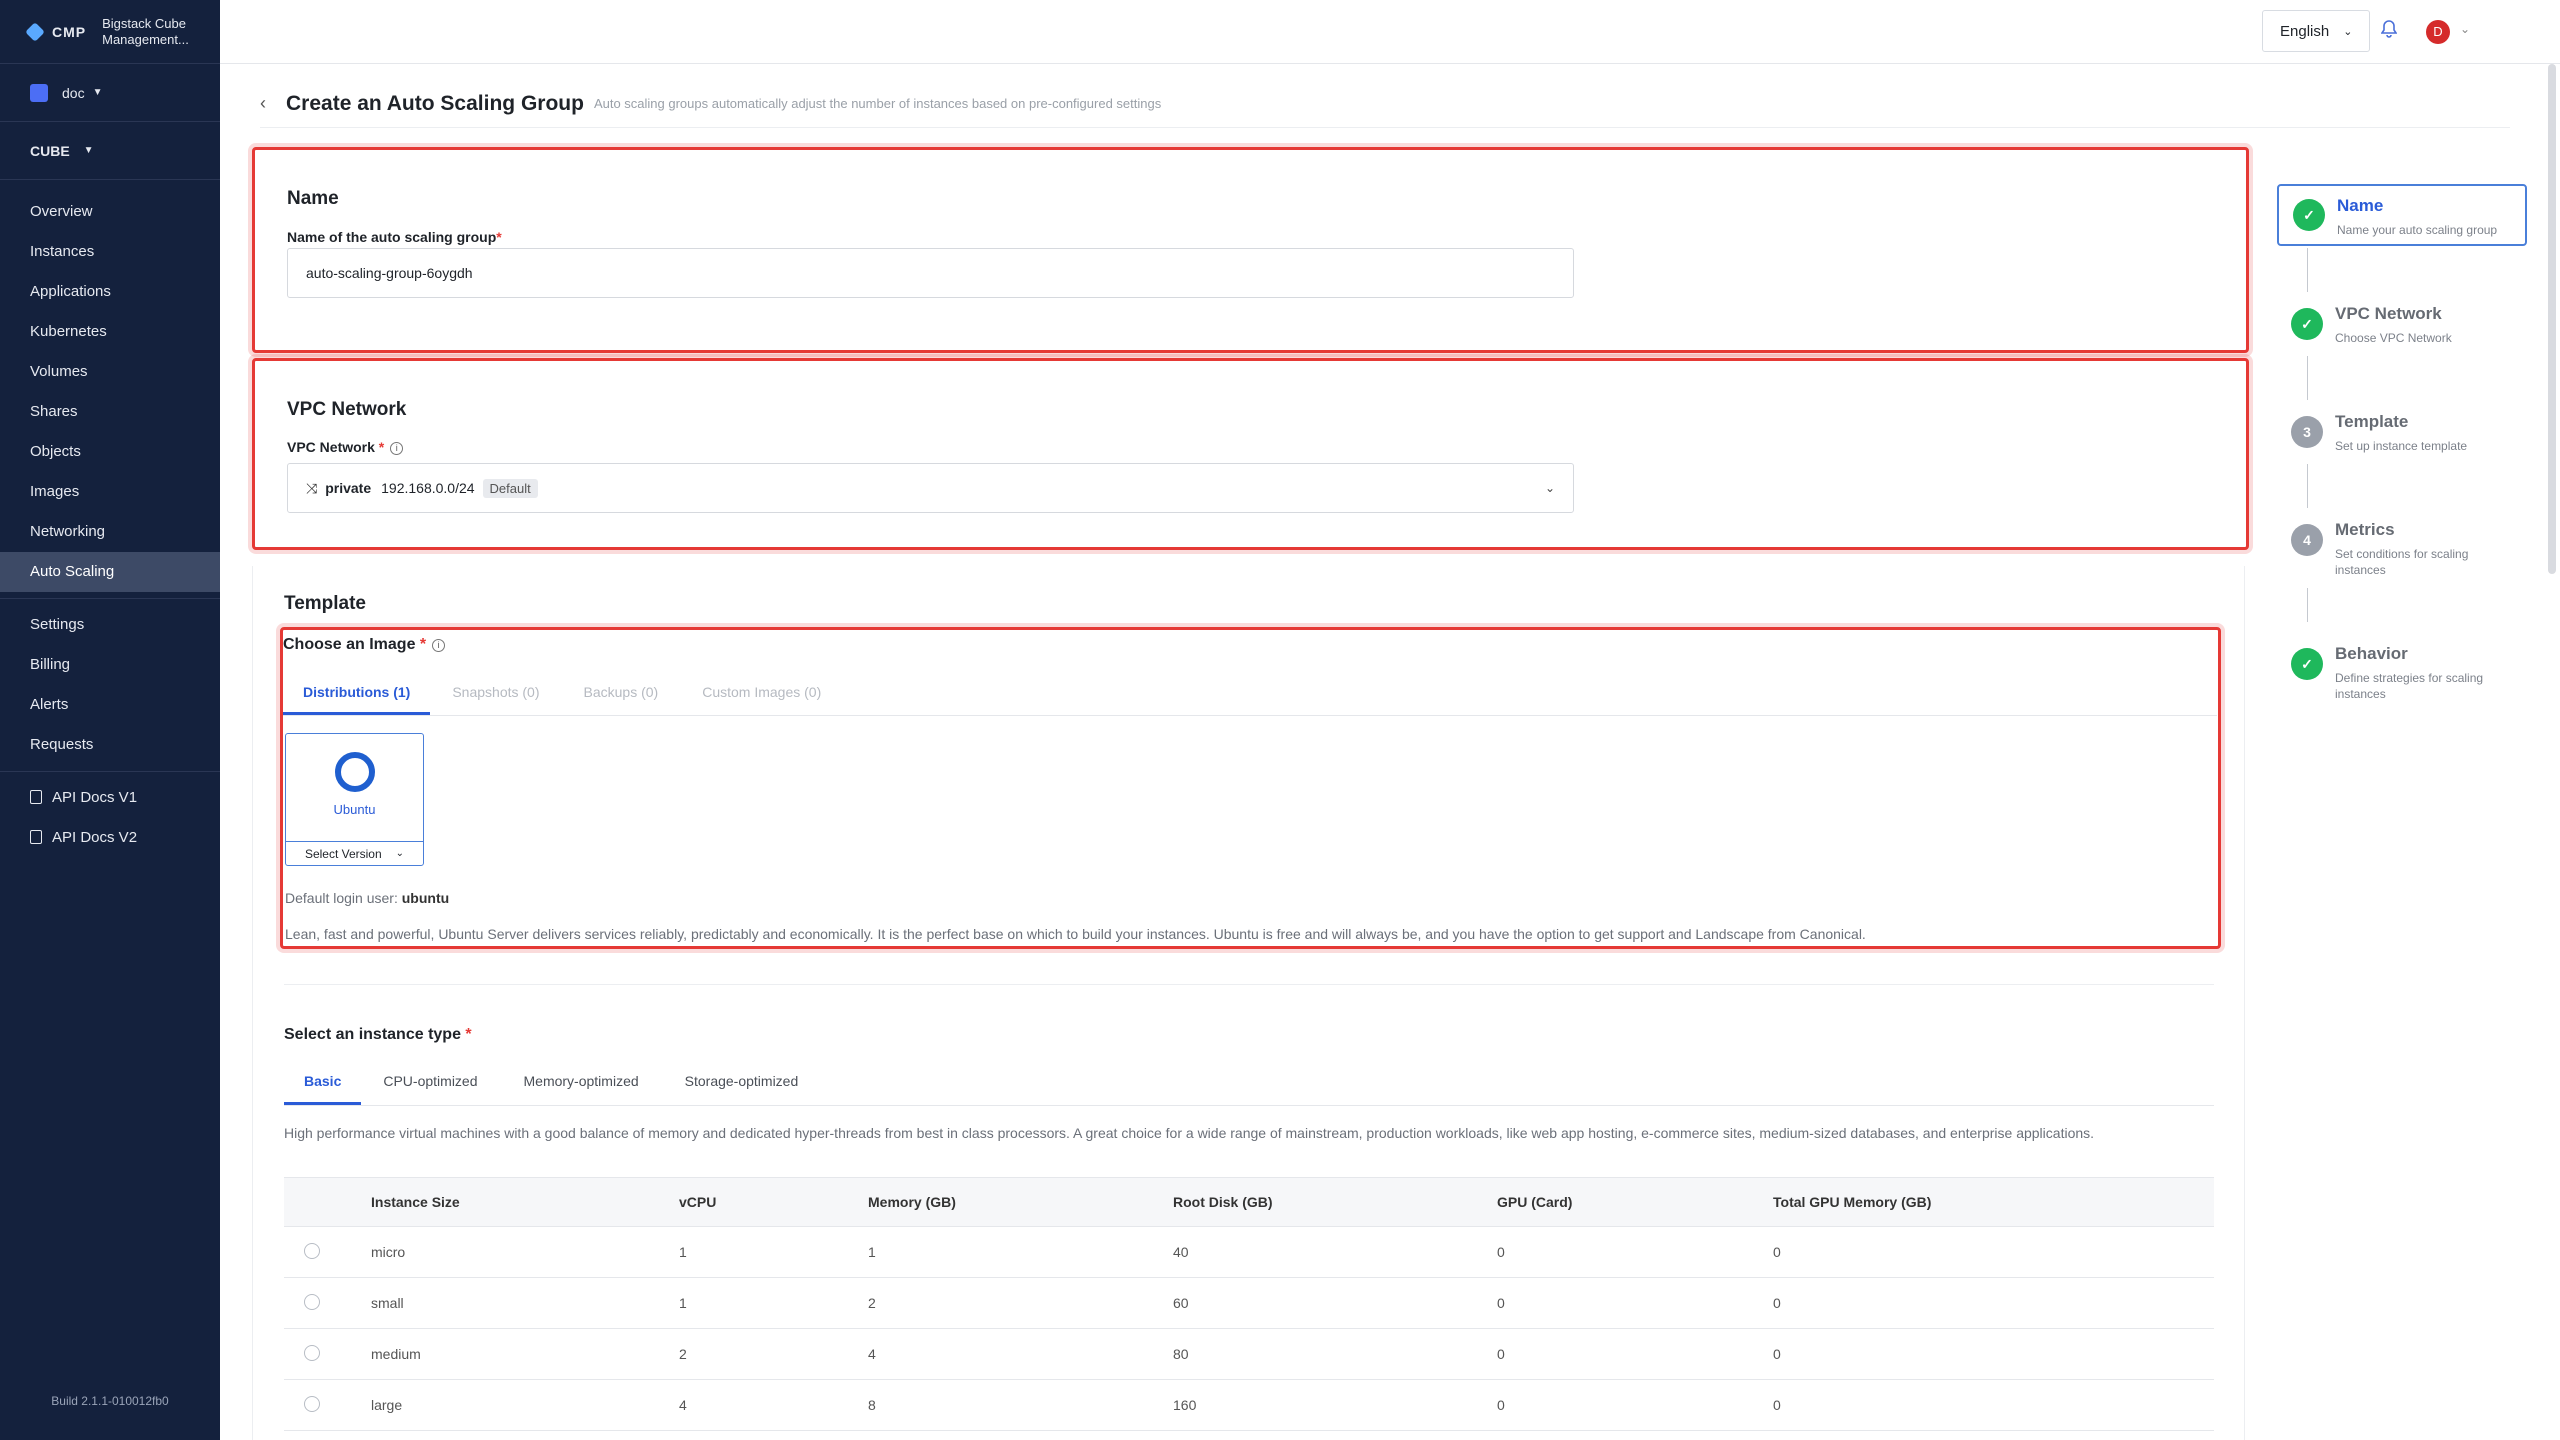 This screenshot has height=1440, width=2560. Describe the element at coordinates (1249, 984) in the screenshot. I see `section-divider` at that location.